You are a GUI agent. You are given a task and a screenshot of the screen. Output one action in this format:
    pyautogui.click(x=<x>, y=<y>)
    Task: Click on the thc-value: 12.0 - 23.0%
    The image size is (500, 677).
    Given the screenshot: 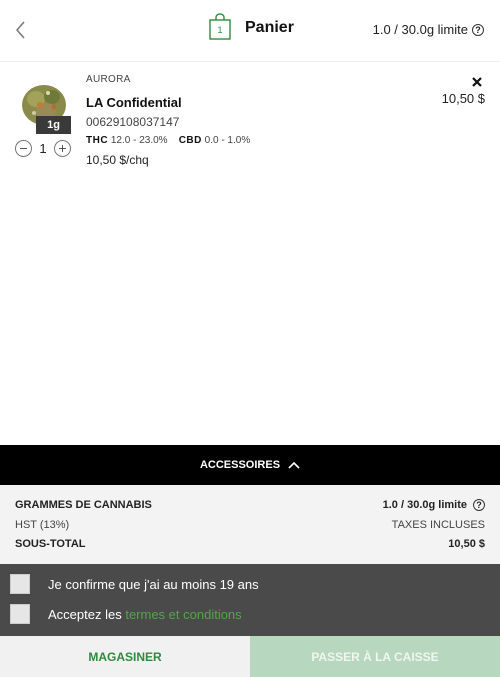 What is the action you would take?
    pyautogui.click(x=139, y=140)
    